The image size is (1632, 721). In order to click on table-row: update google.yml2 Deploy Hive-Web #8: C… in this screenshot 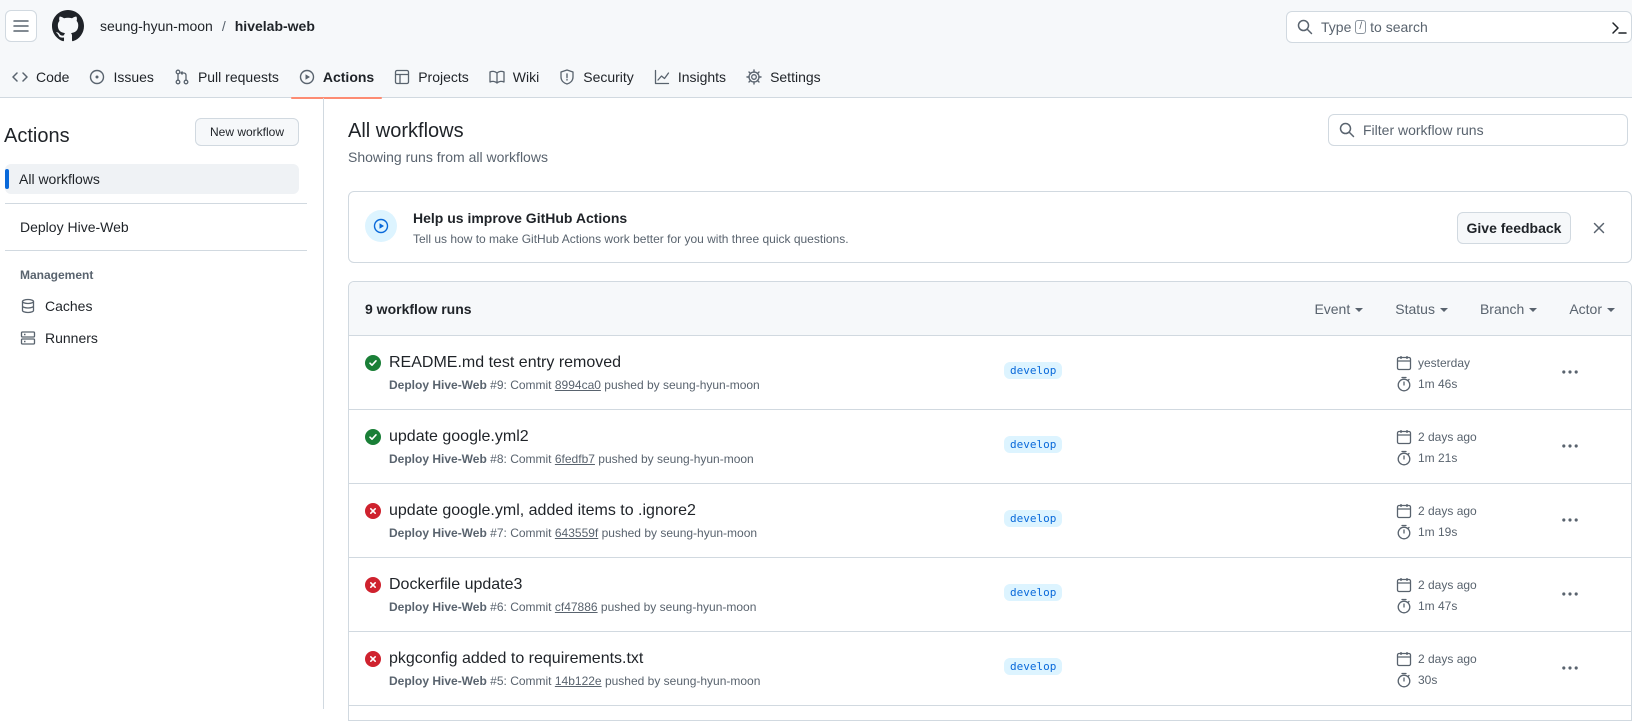, I will do `click(990, 447)`.